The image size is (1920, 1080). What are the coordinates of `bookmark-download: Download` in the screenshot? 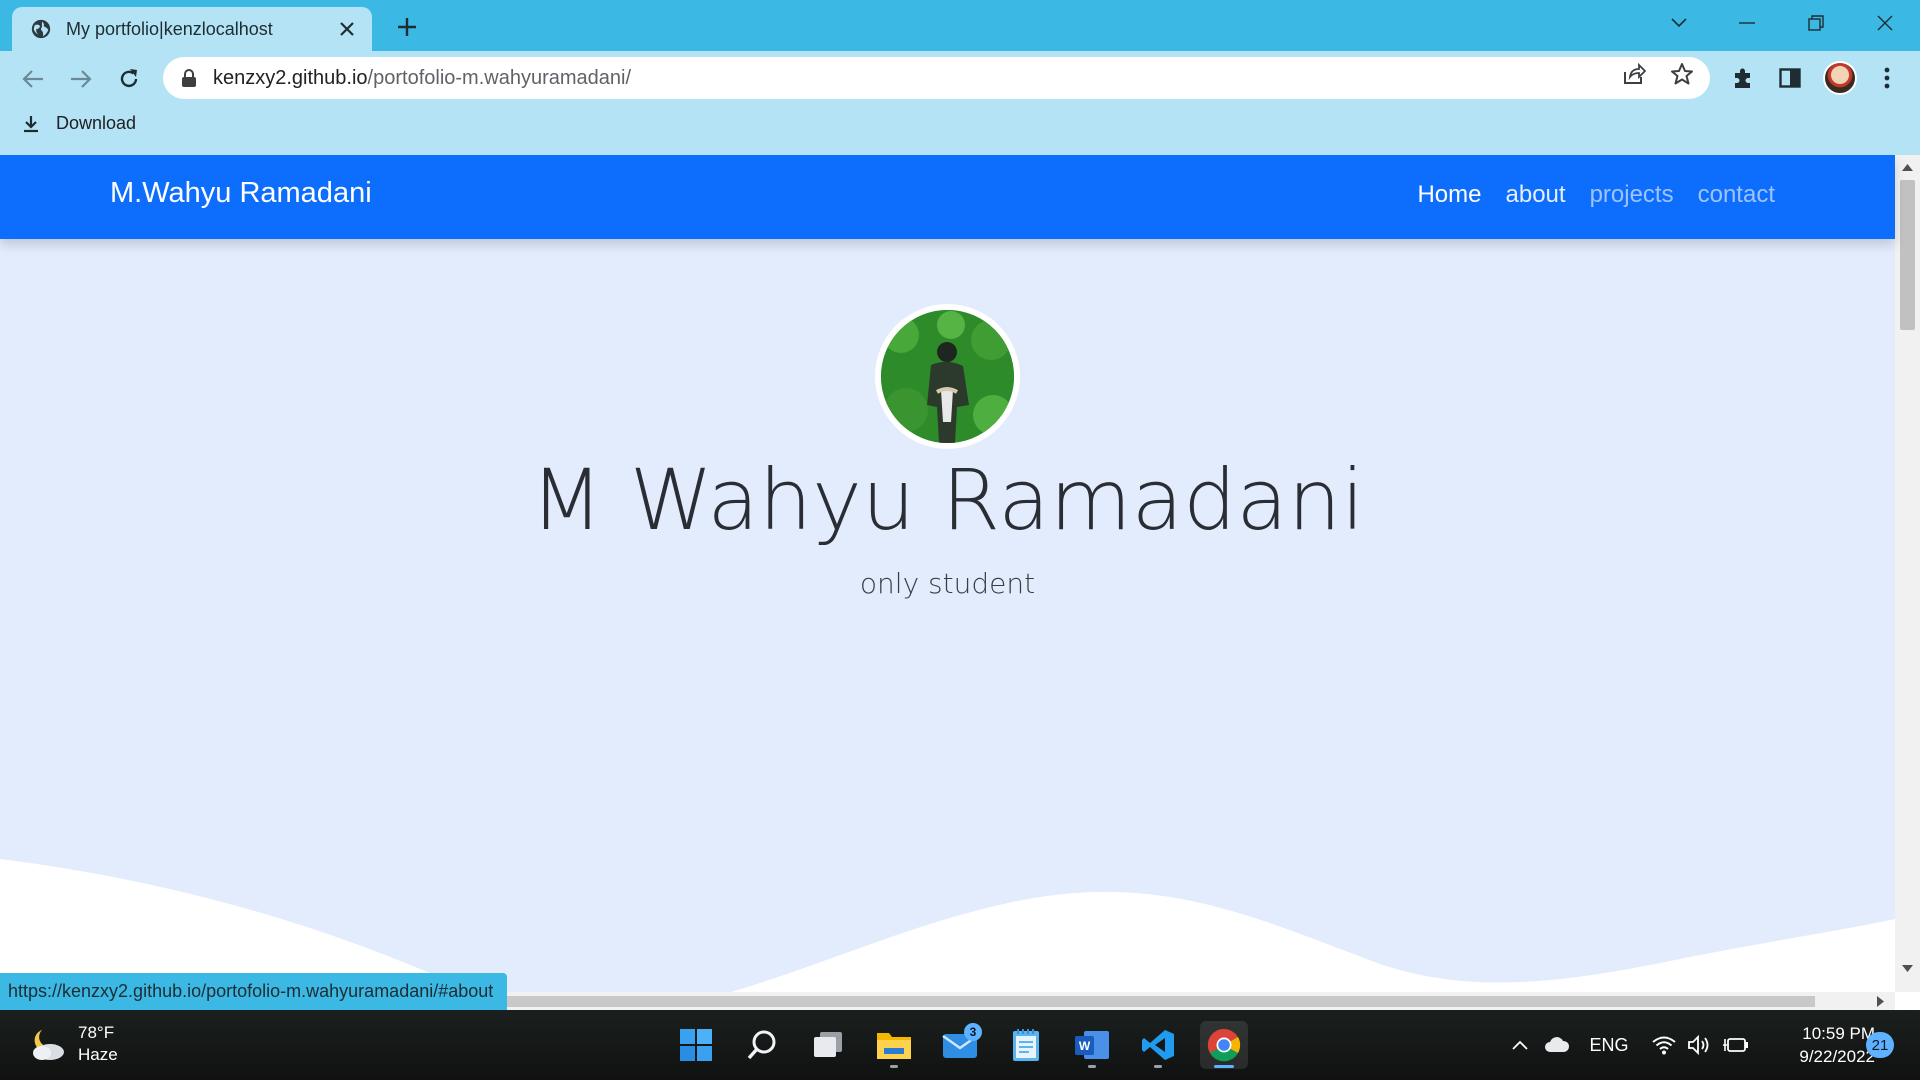 It's located at (79, 123).